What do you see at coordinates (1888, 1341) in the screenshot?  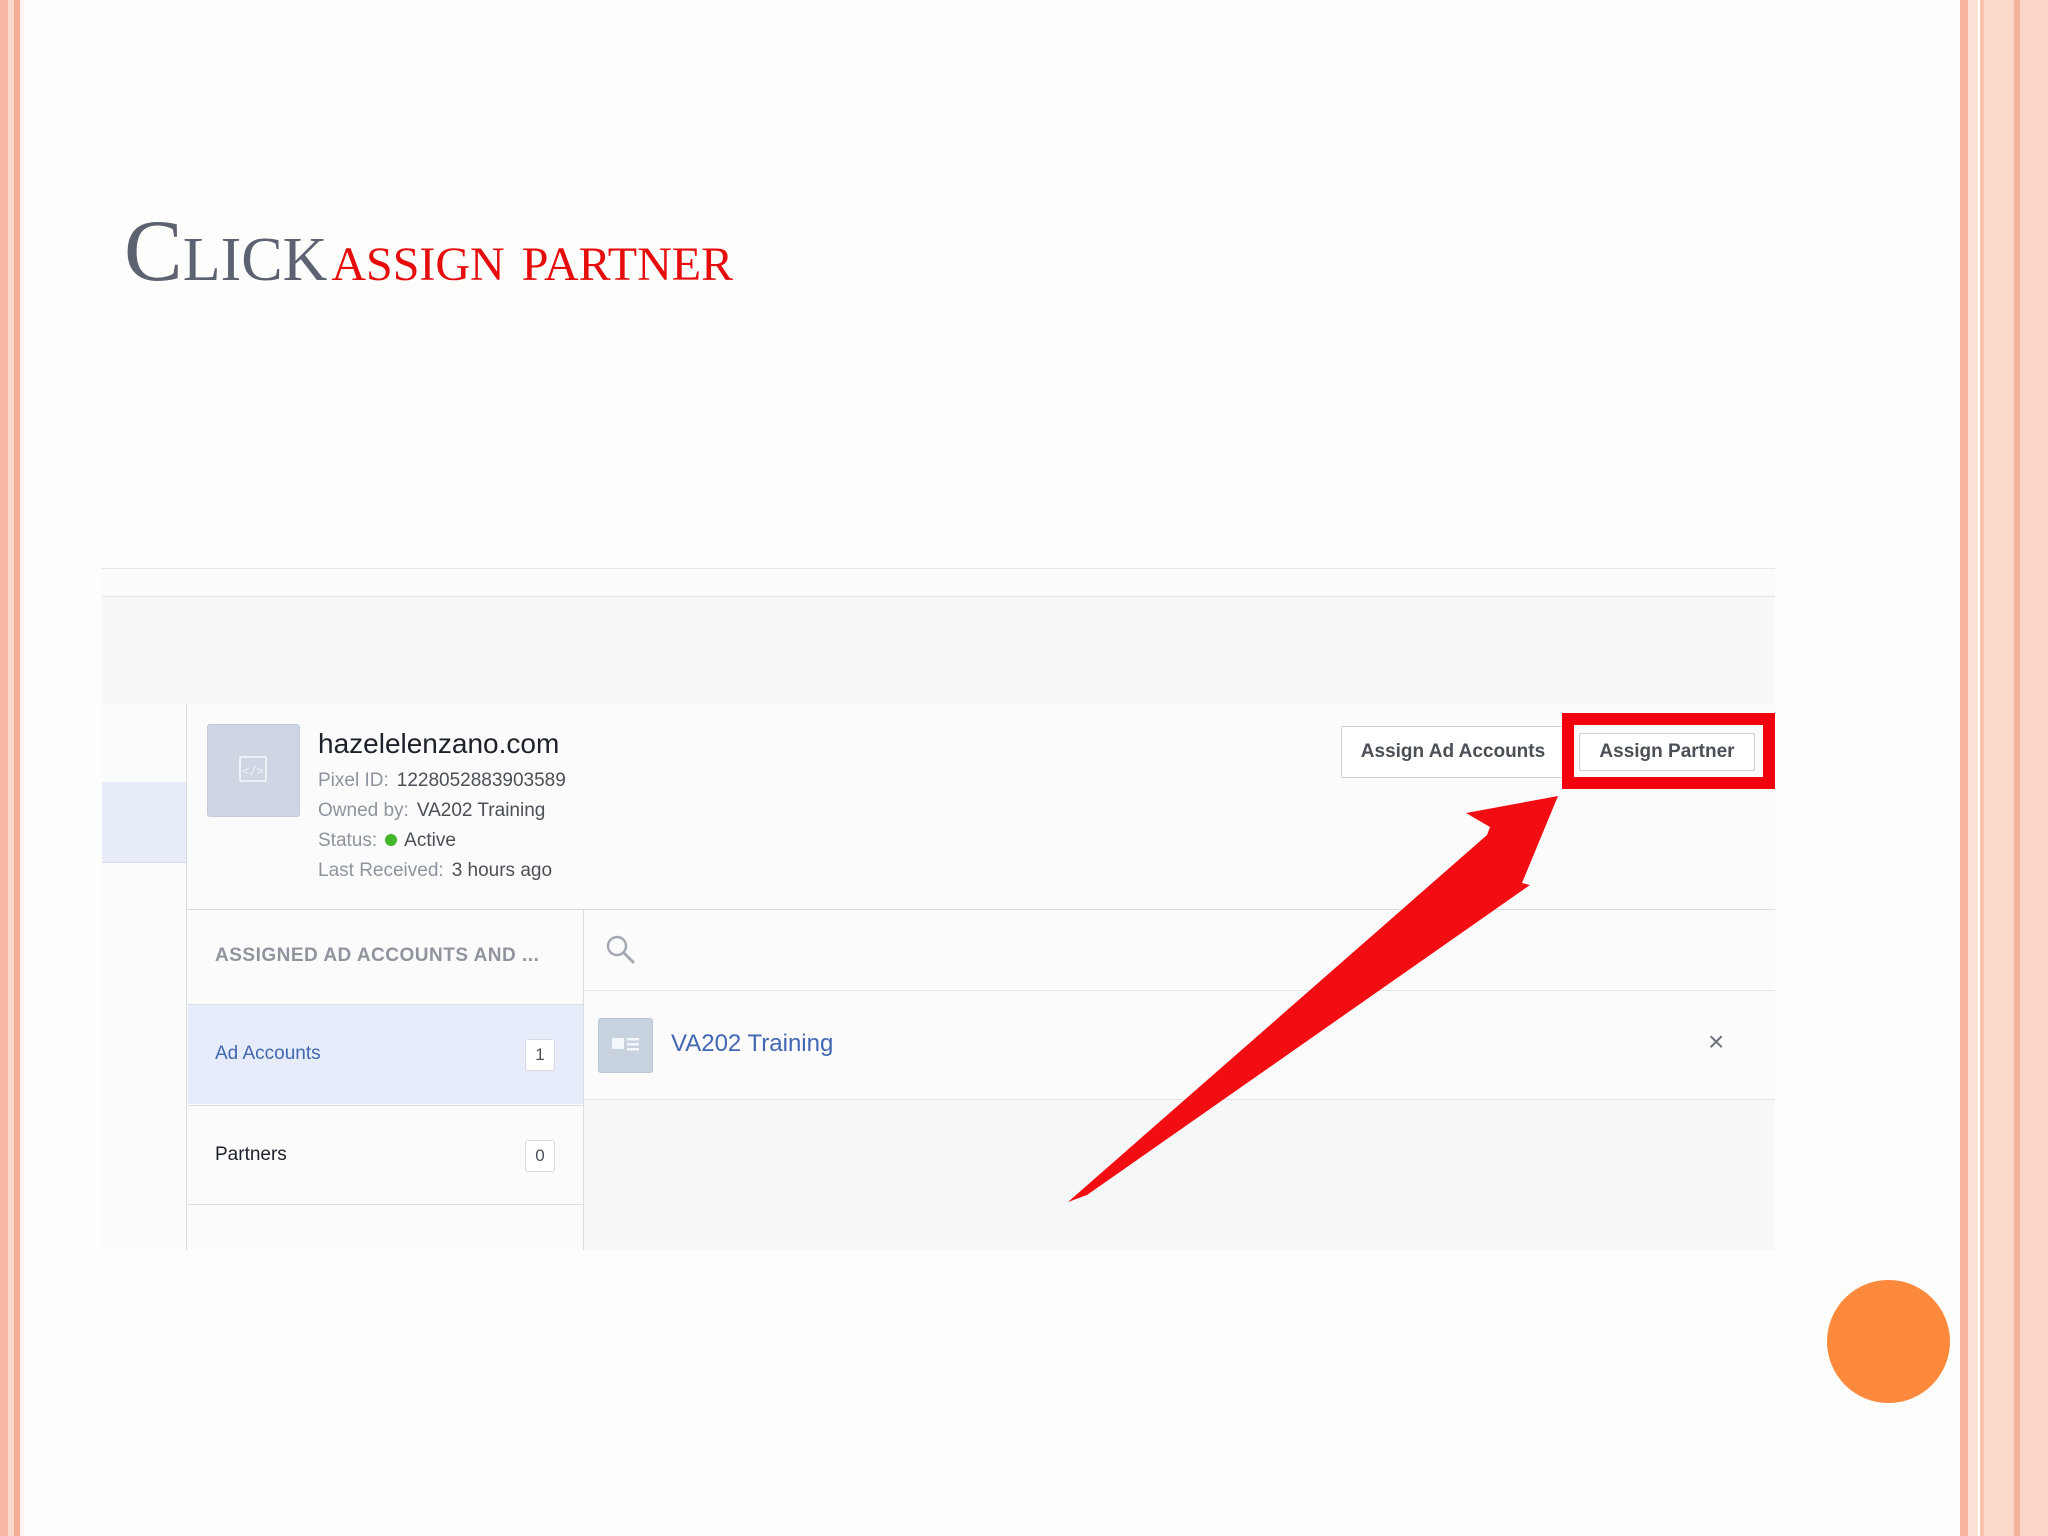 I see `decorative-orange-circle` at bounding box center [1888, 1341].